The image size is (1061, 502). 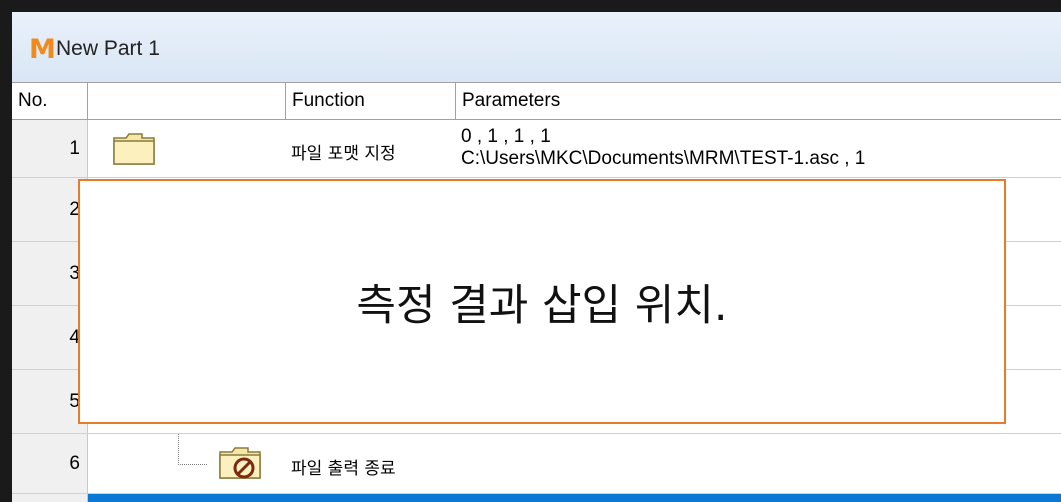 What do you see at coordinates (758, 101) in the screenshot?
I see `column-header-parameters: Parameters` at bounding box center [758, 101].